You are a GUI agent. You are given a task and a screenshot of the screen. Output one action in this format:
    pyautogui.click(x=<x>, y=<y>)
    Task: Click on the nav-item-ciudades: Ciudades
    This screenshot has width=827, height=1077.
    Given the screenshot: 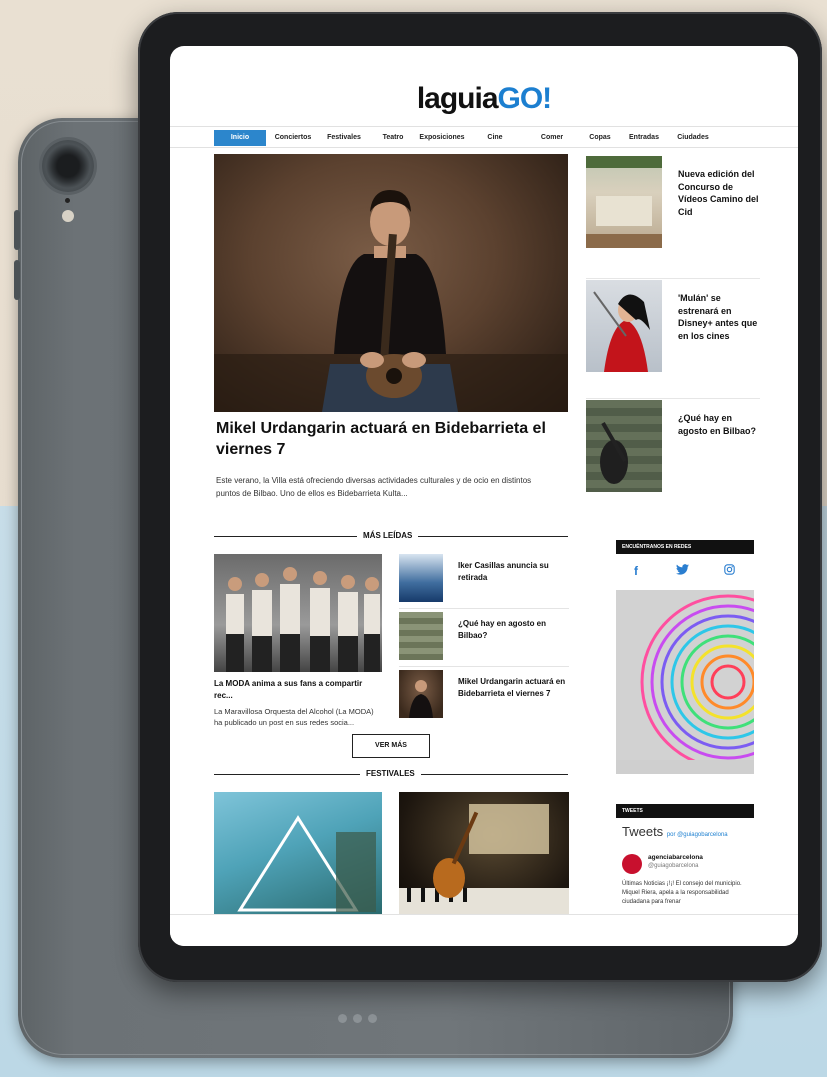 What is the action you would take?
    pyautogui.click(x=693, y=138)
    